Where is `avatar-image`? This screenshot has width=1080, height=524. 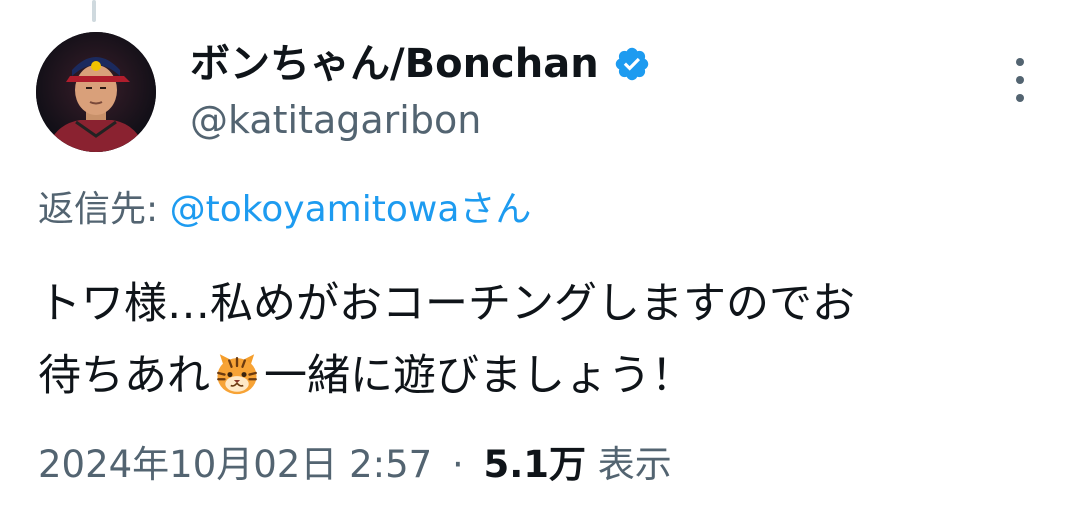 avatar-image is located at coordinates (96, 92).